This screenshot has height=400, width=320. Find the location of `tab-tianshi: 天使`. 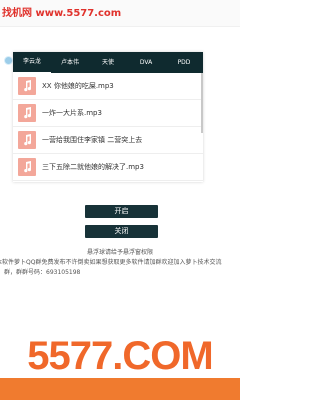

tab-tianshi: 天使 is located at coordinates (108, 62).